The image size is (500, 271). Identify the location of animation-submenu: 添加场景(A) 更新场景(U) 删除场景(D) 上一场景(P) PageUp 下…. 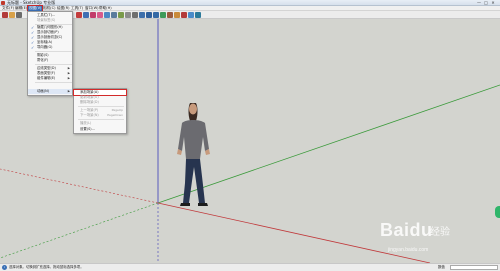
(100, 111).